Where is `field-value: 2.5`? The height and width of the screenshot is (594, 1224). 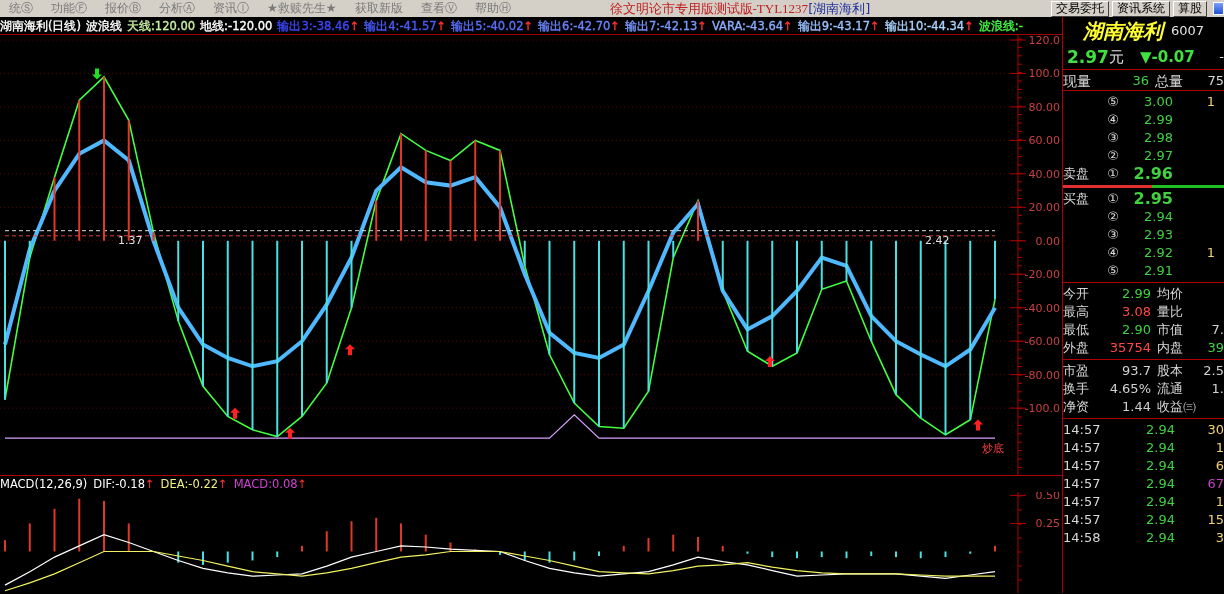
field-value: 2.5 is located at coordinates (1213, 371).